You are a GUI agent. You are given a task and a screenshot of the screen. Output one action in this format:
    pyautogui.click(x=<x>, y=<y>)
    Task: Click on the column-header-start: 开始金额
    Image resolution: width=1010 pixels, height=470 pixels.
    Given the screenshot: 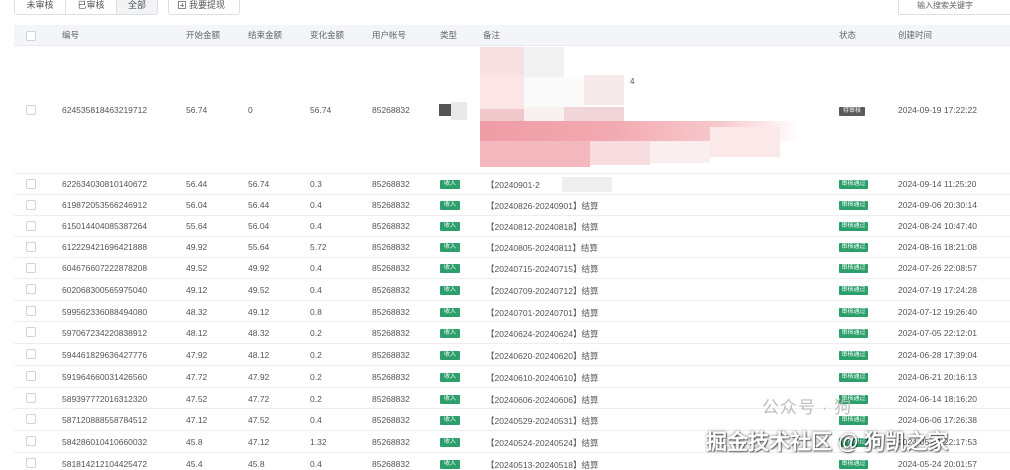 What is the action you would take?
    pyautogui.click(x=203, y=35)
    